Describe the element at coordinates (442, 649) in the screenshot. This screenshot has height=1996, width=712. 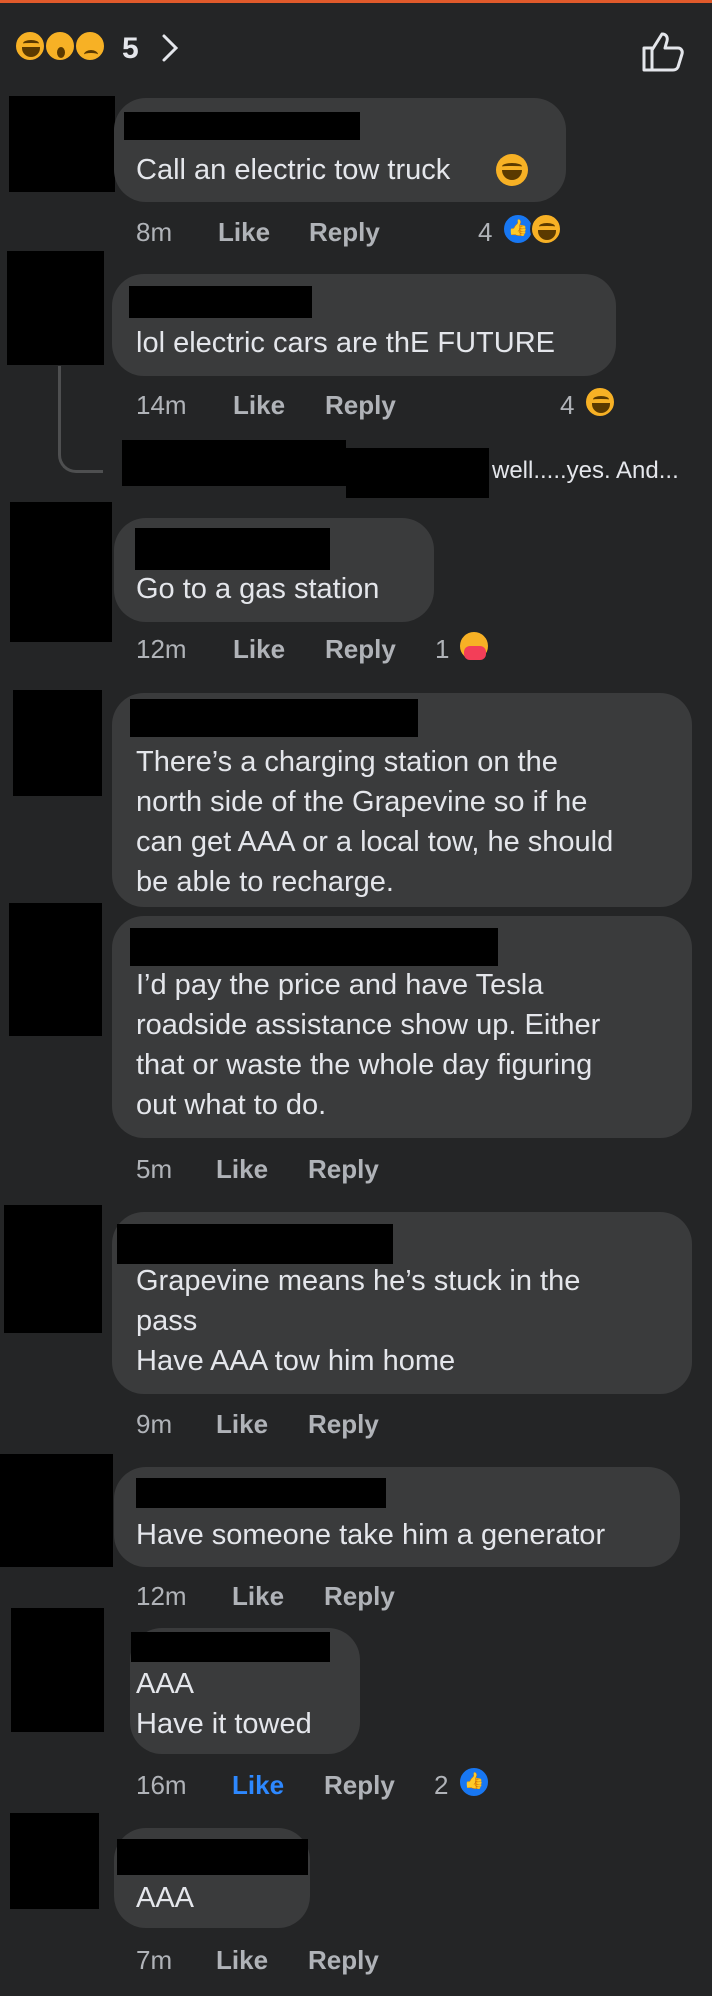
I see `reaction-count: 1` at that location.